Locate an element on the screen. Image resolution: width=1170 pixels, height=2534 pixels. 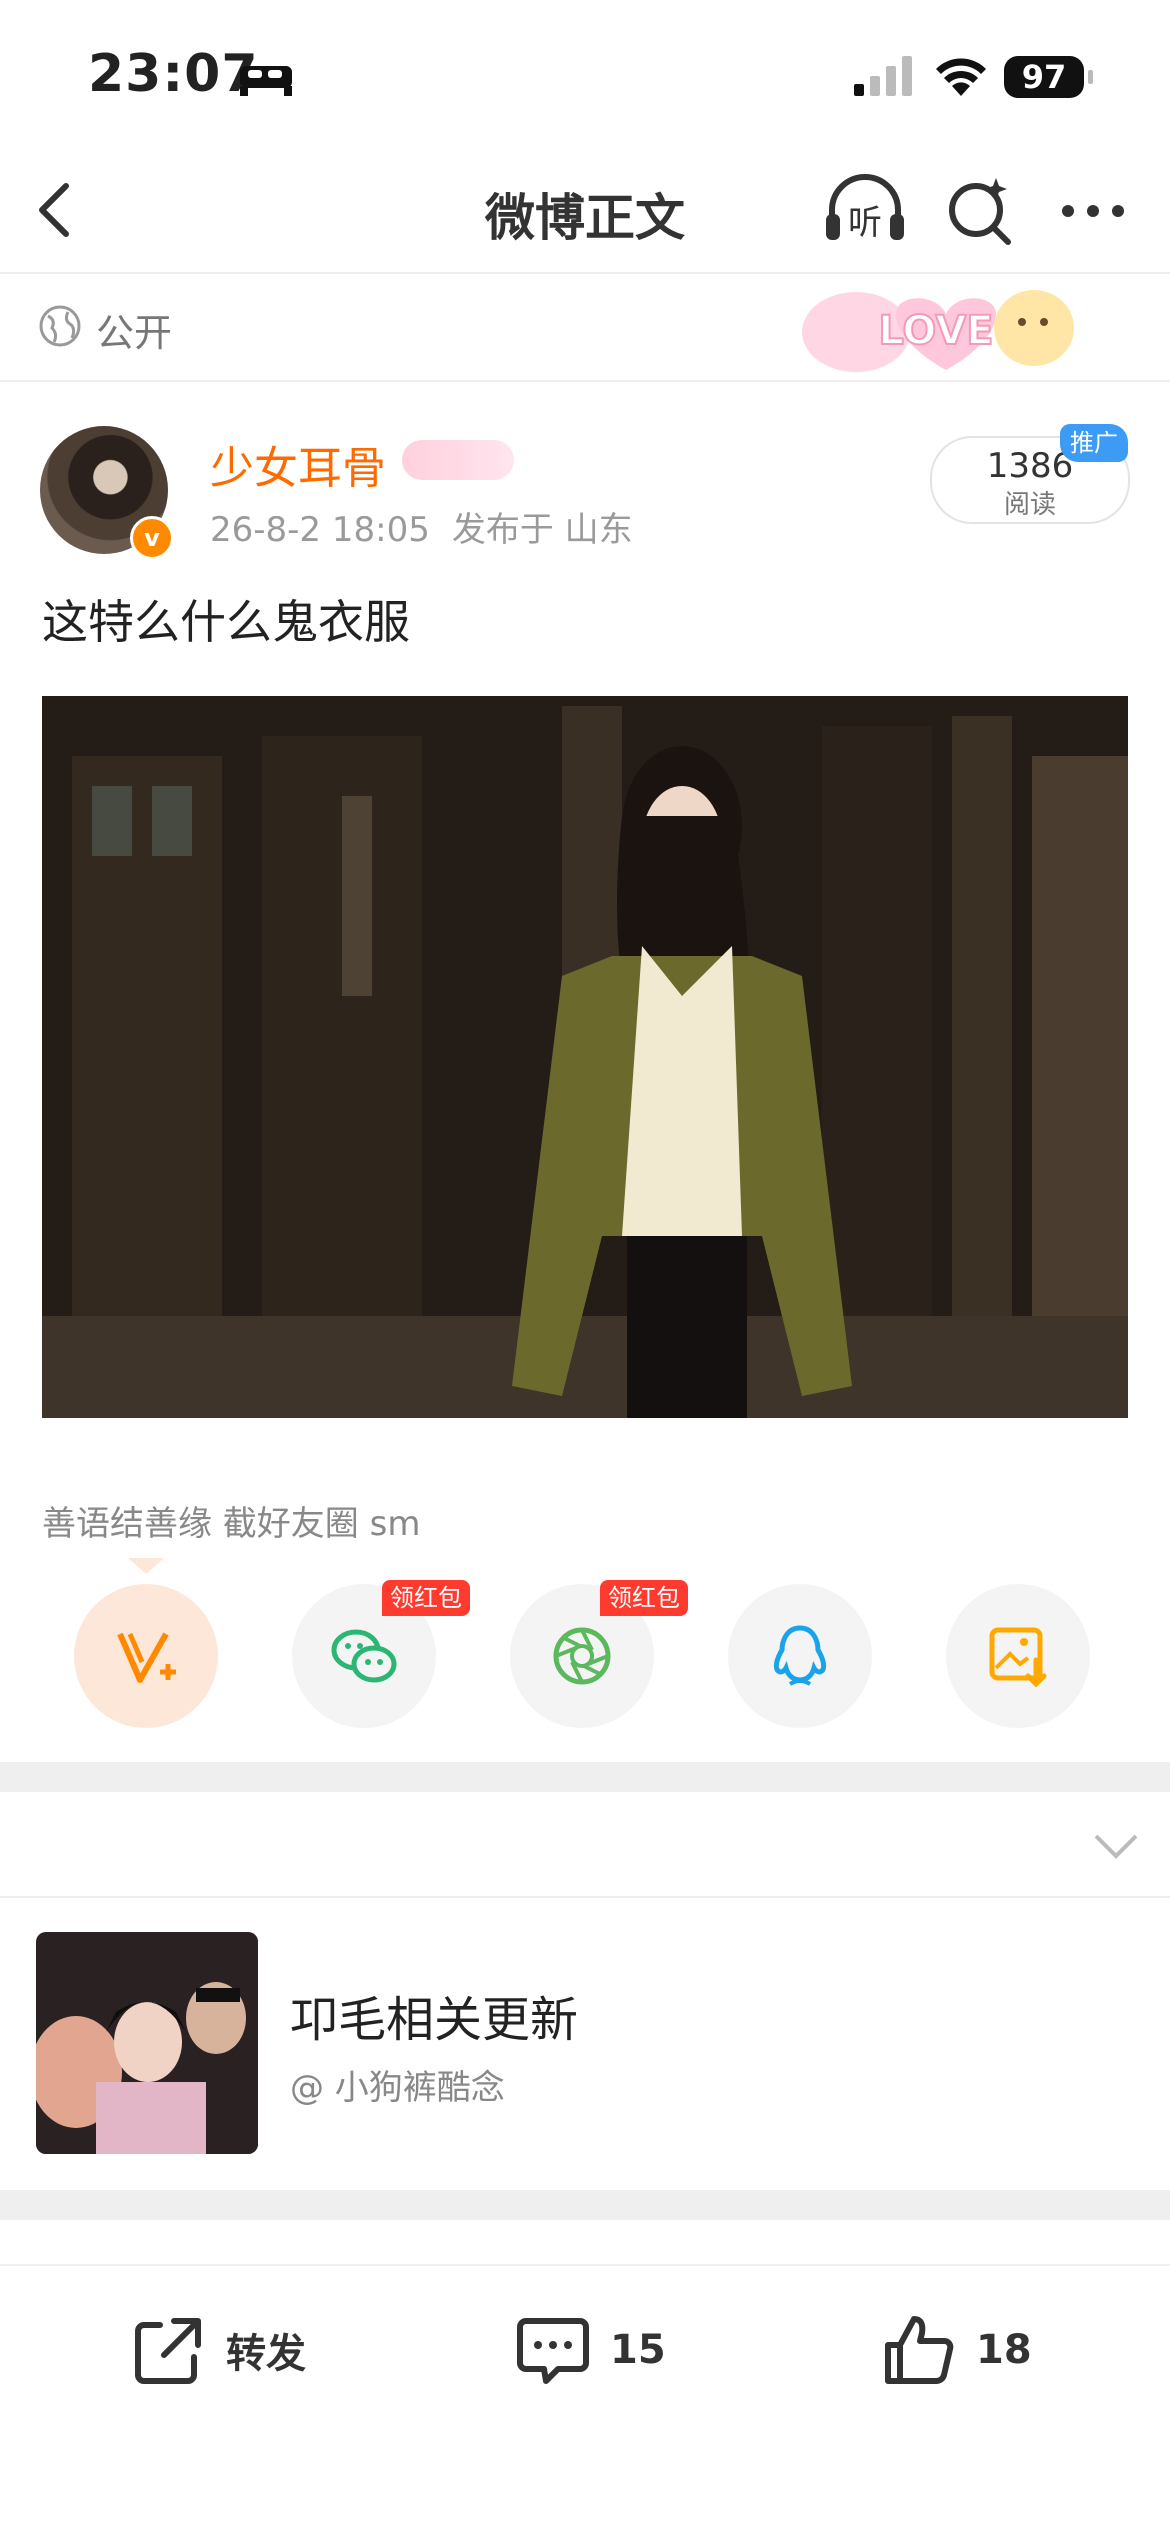
related-title: 卭毛相关更新 is located at coordinates (434, 2020).